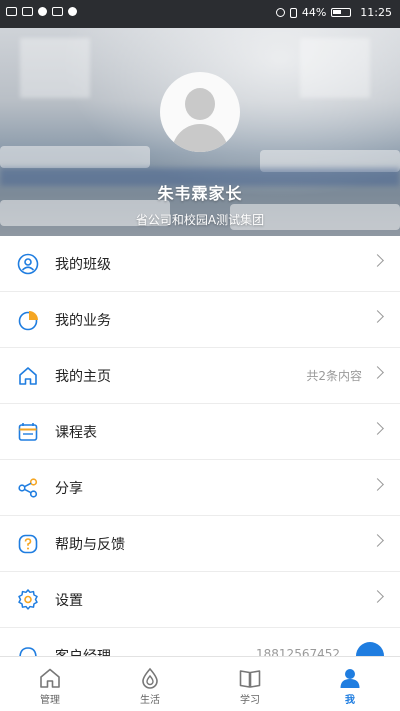 The image size is (400, 711). I want to click on menu-item-my-business: 我的业务, so click(200, 320).